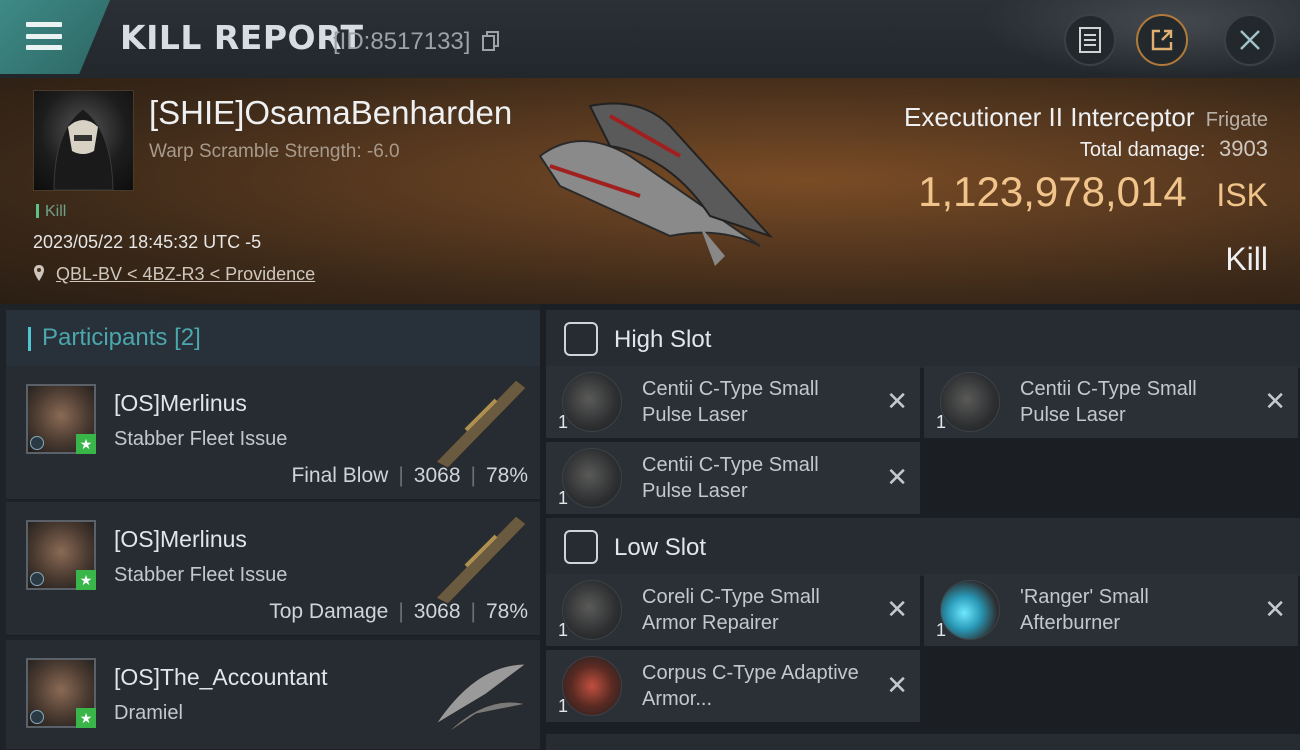  I want to click on module-item: 1 'Ranger' Small Afterburner ✕, so click(1111, 610).